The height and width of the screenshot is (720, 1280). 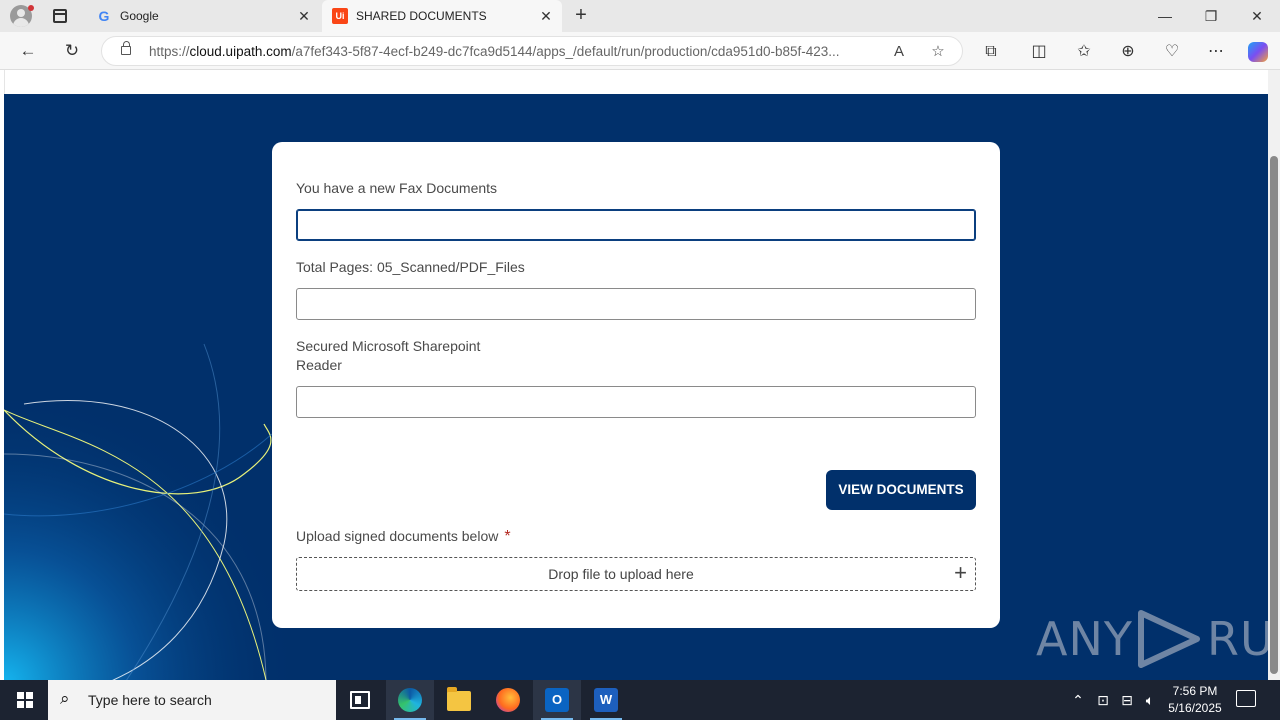 I want to click on uipath-icon: Ui, so click(x=340, y=16).